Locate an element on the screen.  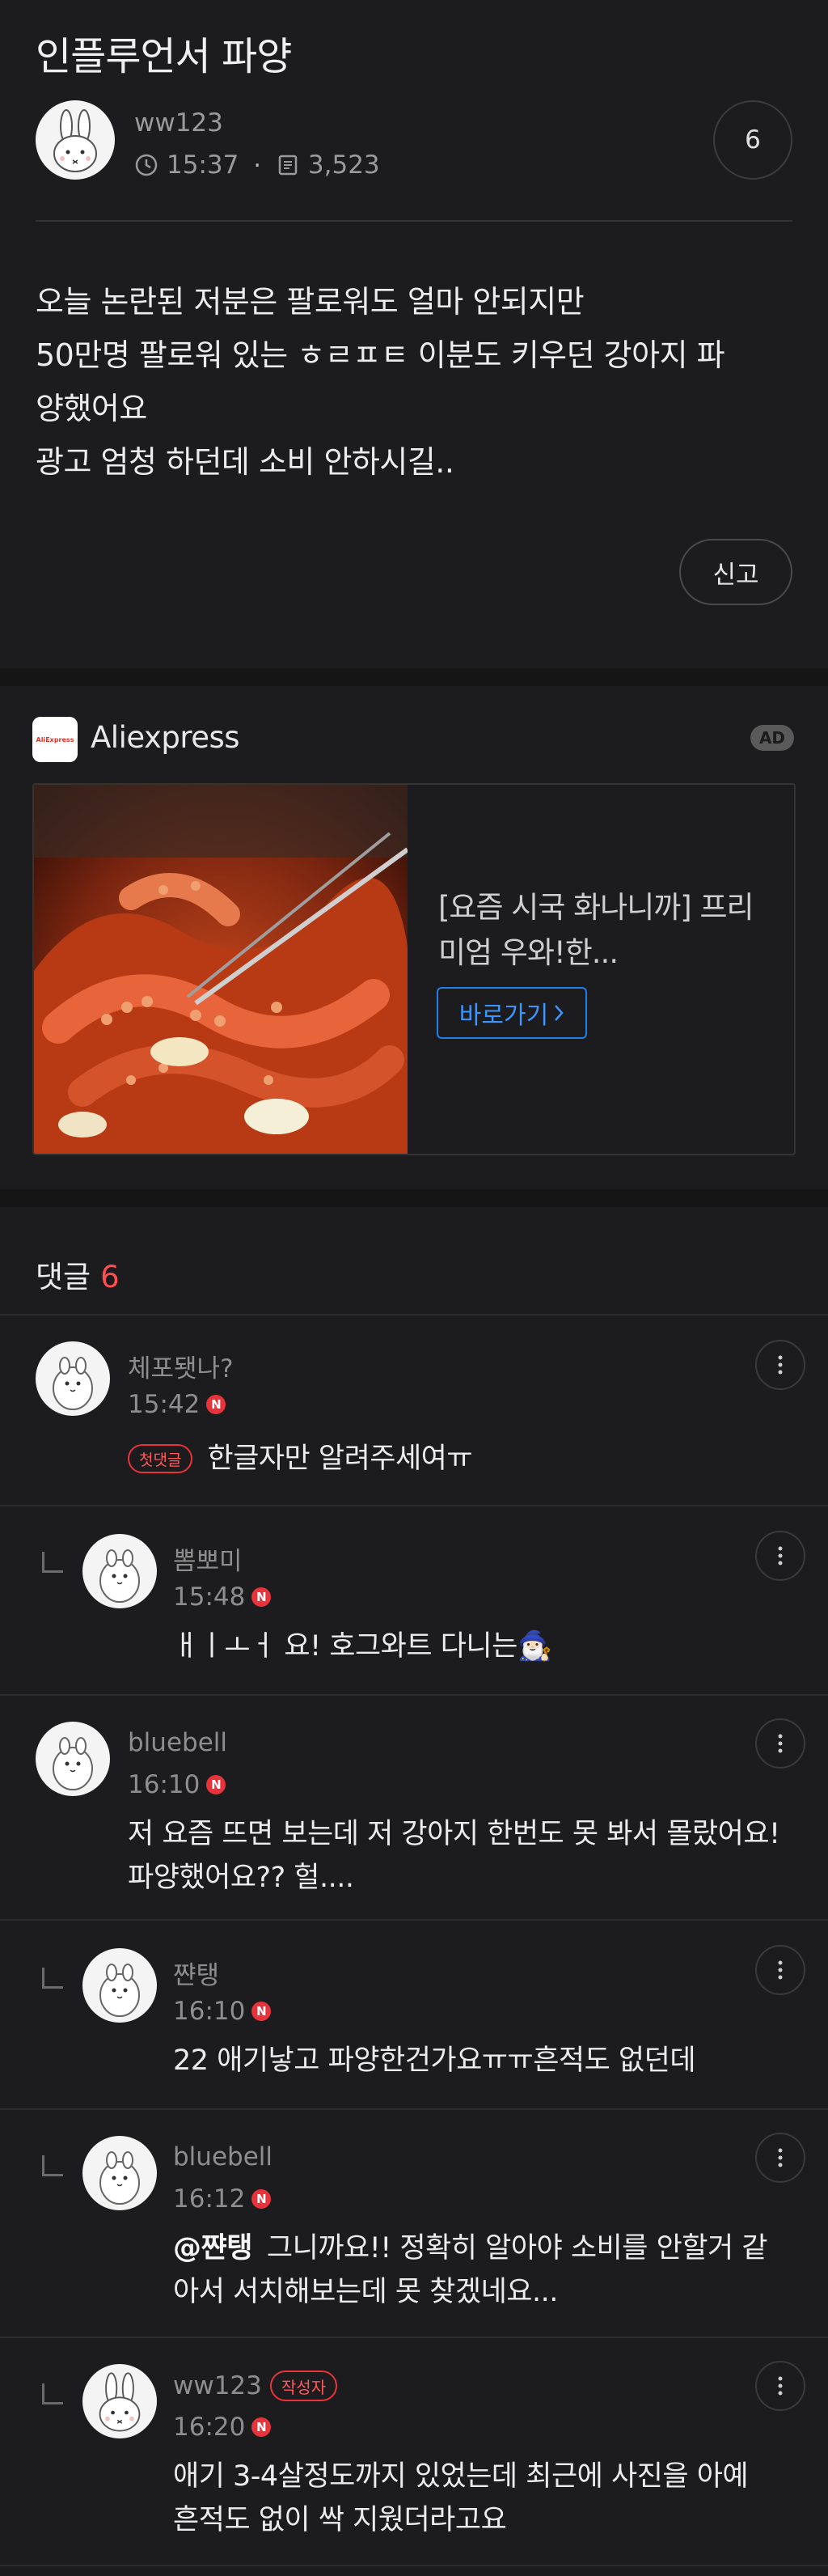
chevron-right-icon is located at coordinates (558, 1013).